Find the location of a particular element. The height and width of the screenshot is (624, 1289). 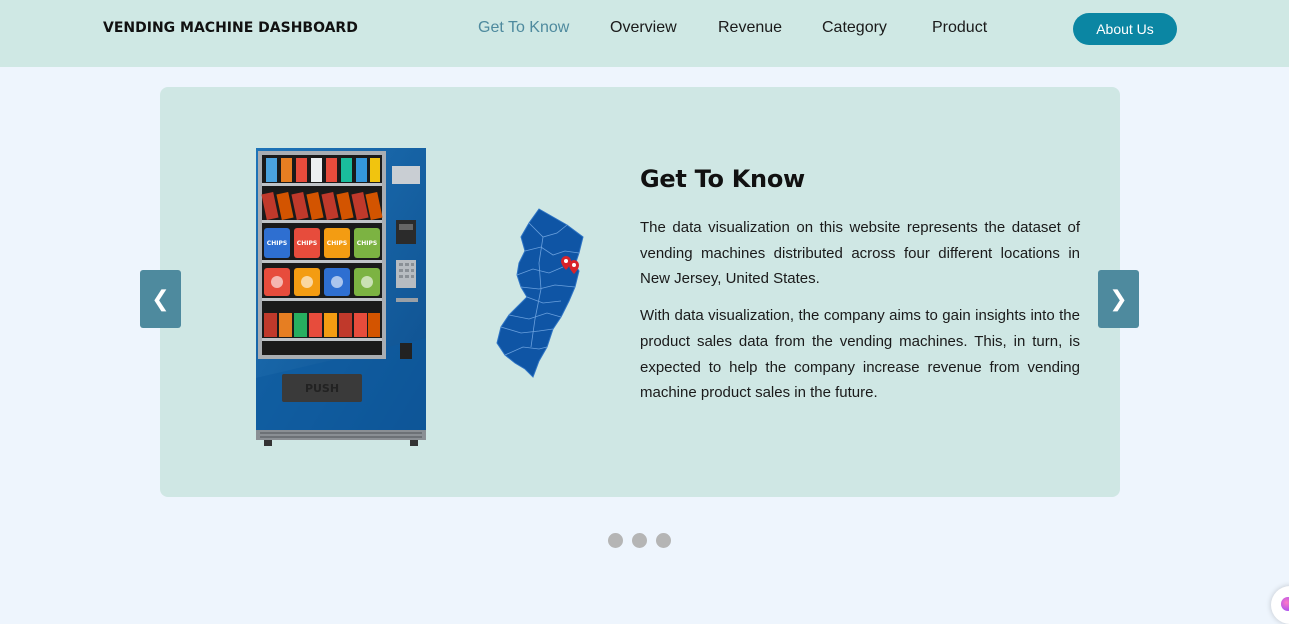

vending-machine-illustration: CHIPS CHIPS CHIPS CHIPS PUSH is located at coordinates (341, 297).